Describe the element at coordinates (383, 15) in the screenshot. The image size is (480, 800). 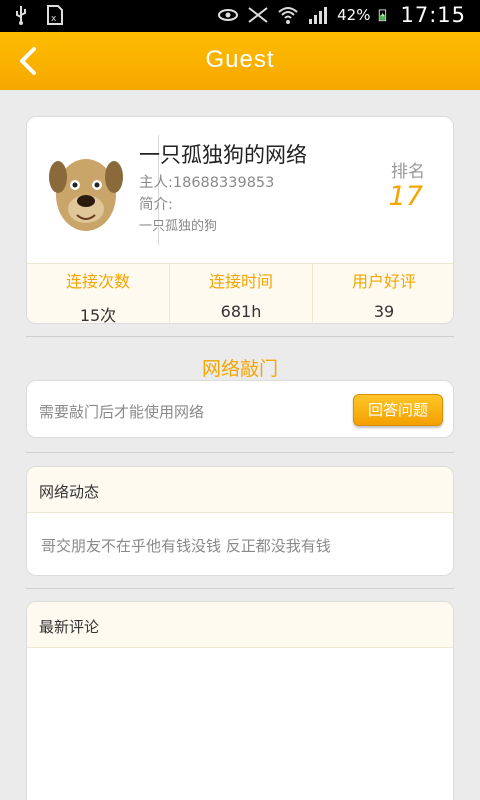
I see `battery-icon` at that location.